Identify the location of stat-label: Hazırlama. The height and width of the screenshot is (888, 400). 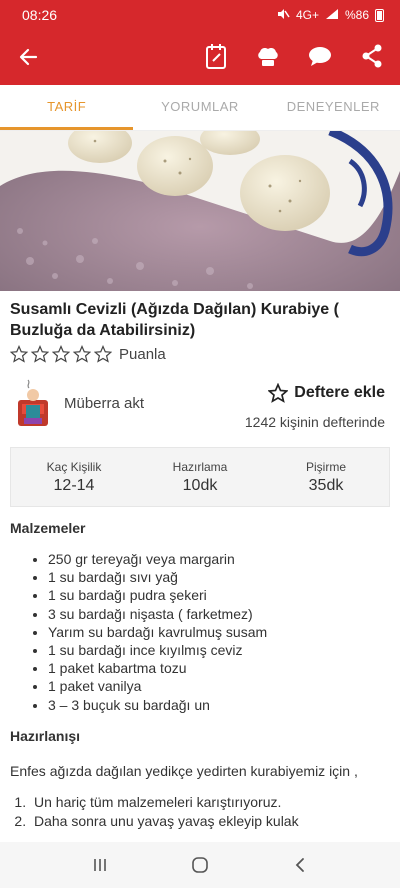
(200, 466).